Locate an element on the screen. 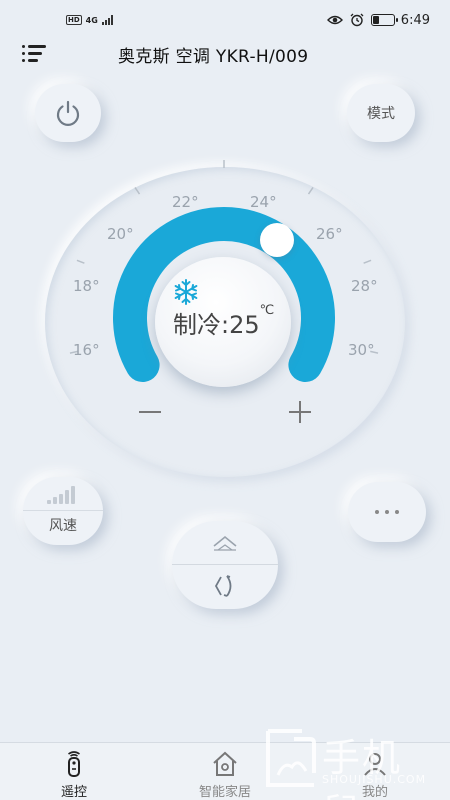 This screenshot has width=450, height=800. eye-icon is located at coordinates (334, 20).